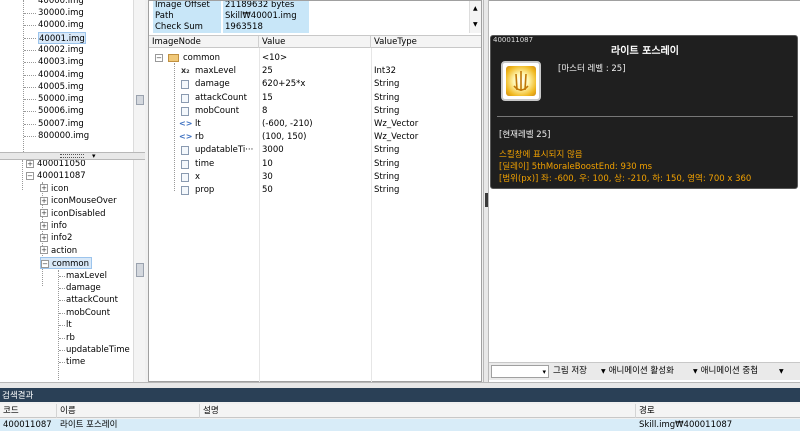 This screenshot has width=800, height=440. I want to click on grid-cell-value: 3000, so click(273, 150).